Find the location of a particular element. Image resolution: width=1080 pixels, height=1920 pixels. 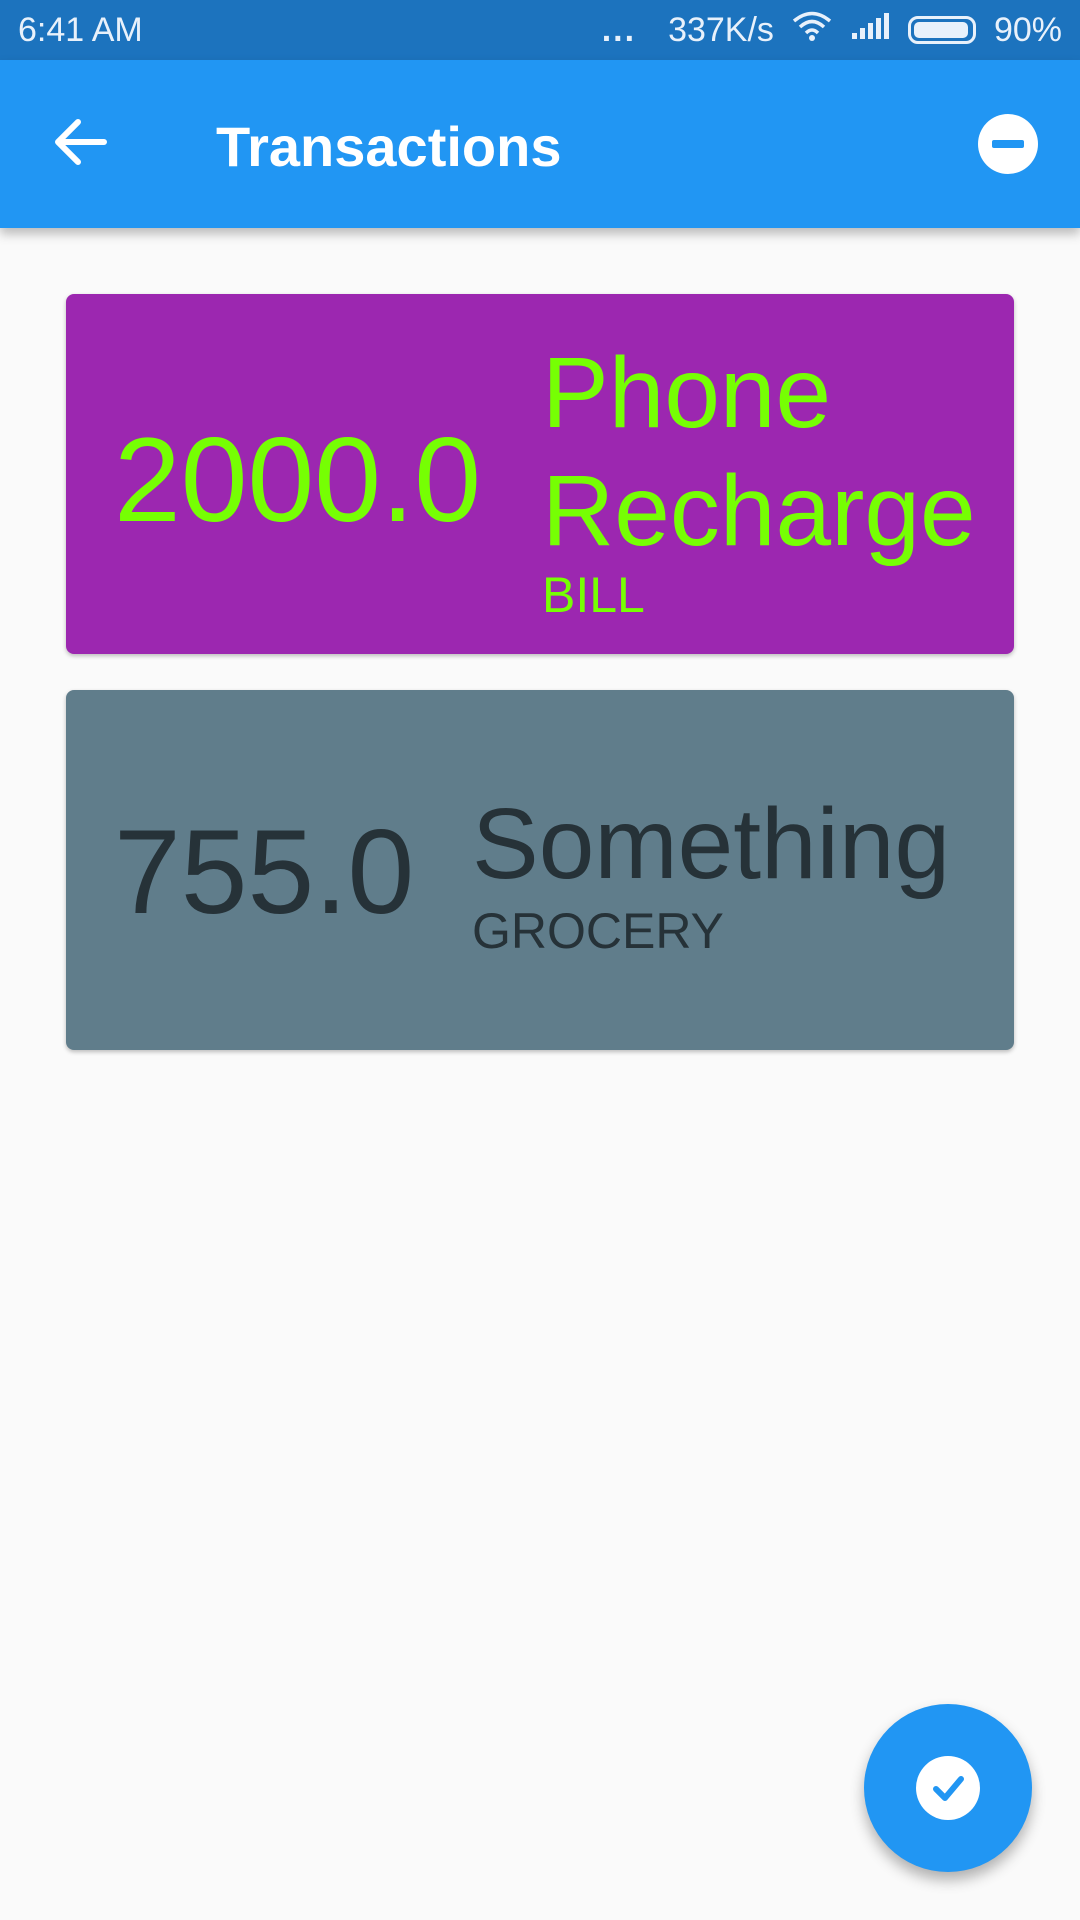

remove-circle-icon is located at coordinates (1008, 144).